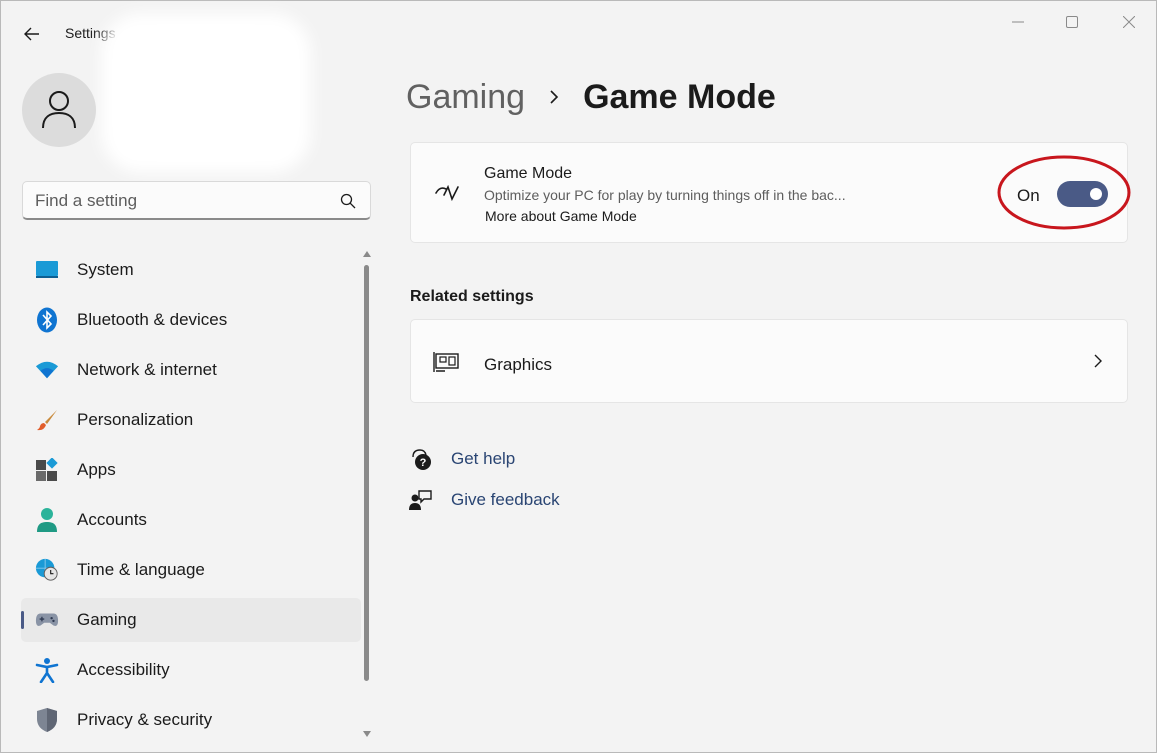 The image size is (1157, 753). I want to click on maximize-icon, so click(1072, 22).